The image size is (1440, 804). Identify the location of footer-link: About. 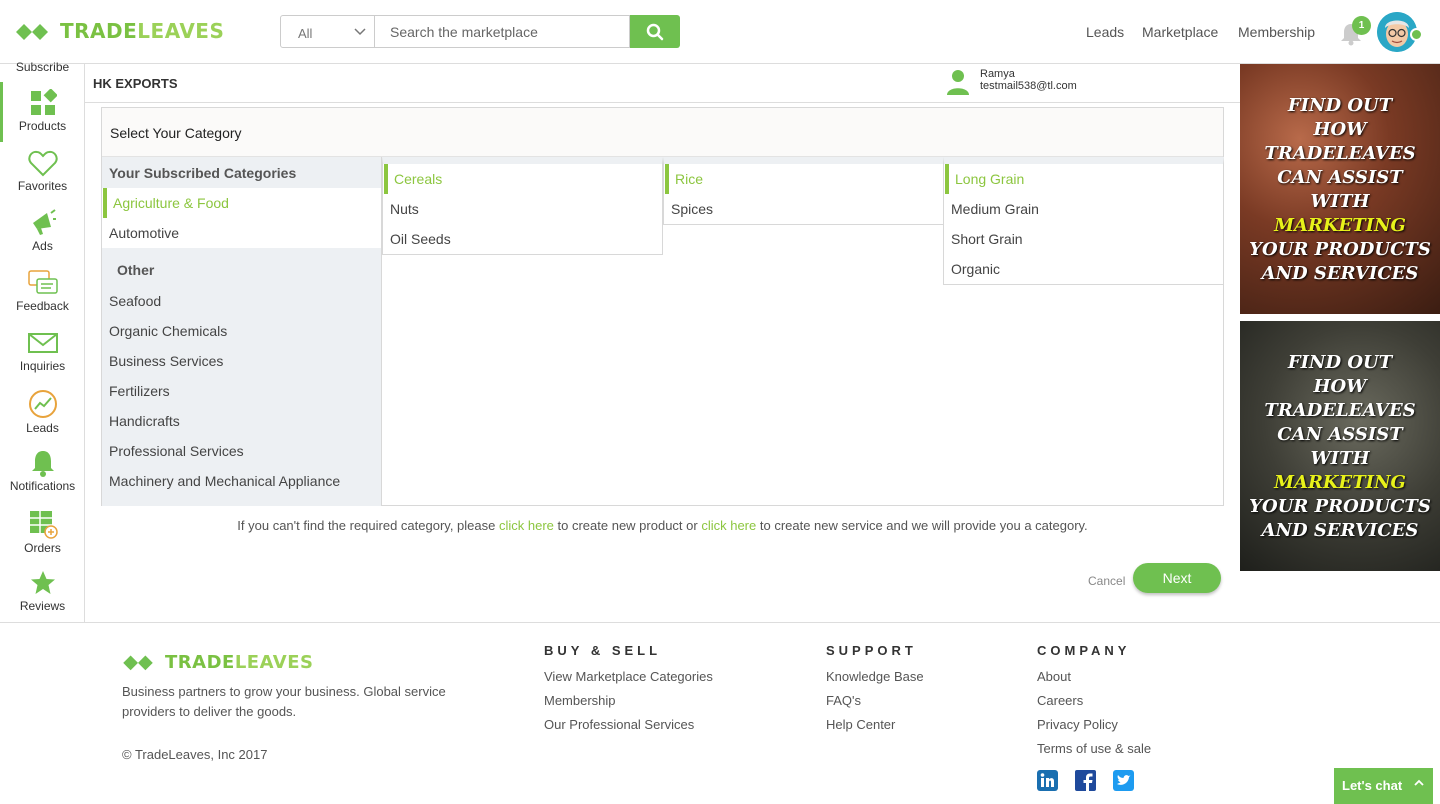
(1094, 681).